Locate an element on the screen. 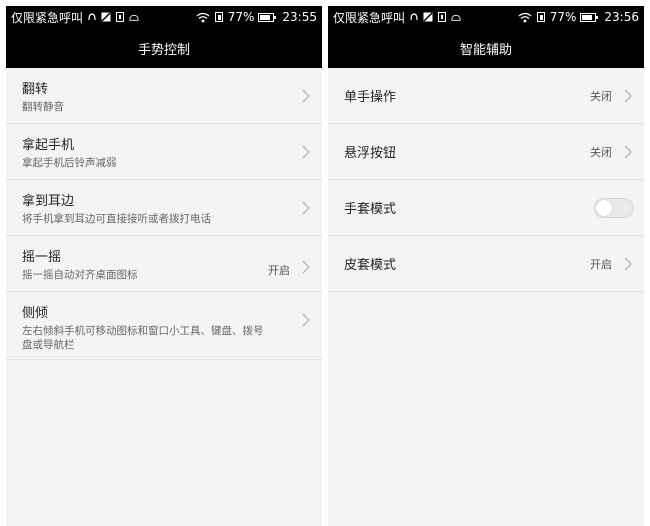 The width and height of the screenshot is (650, 526). setting-floating-button: 悬浮按钮 关闭 is located at coordinates (486, 152).